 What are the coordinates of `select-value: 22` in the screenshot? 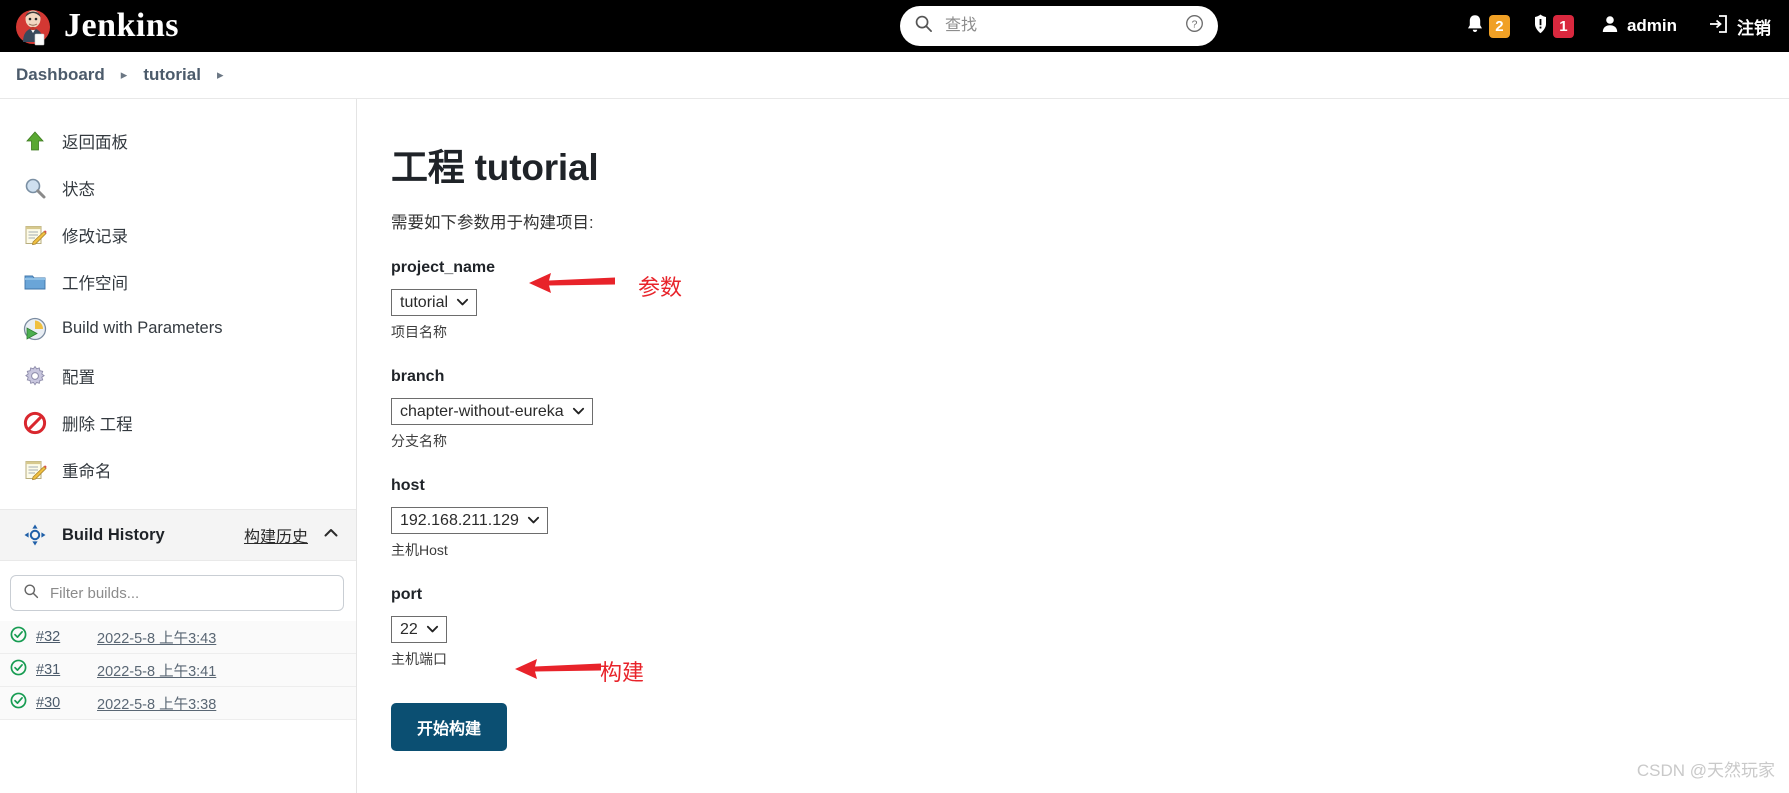 It's located at (409, 629).